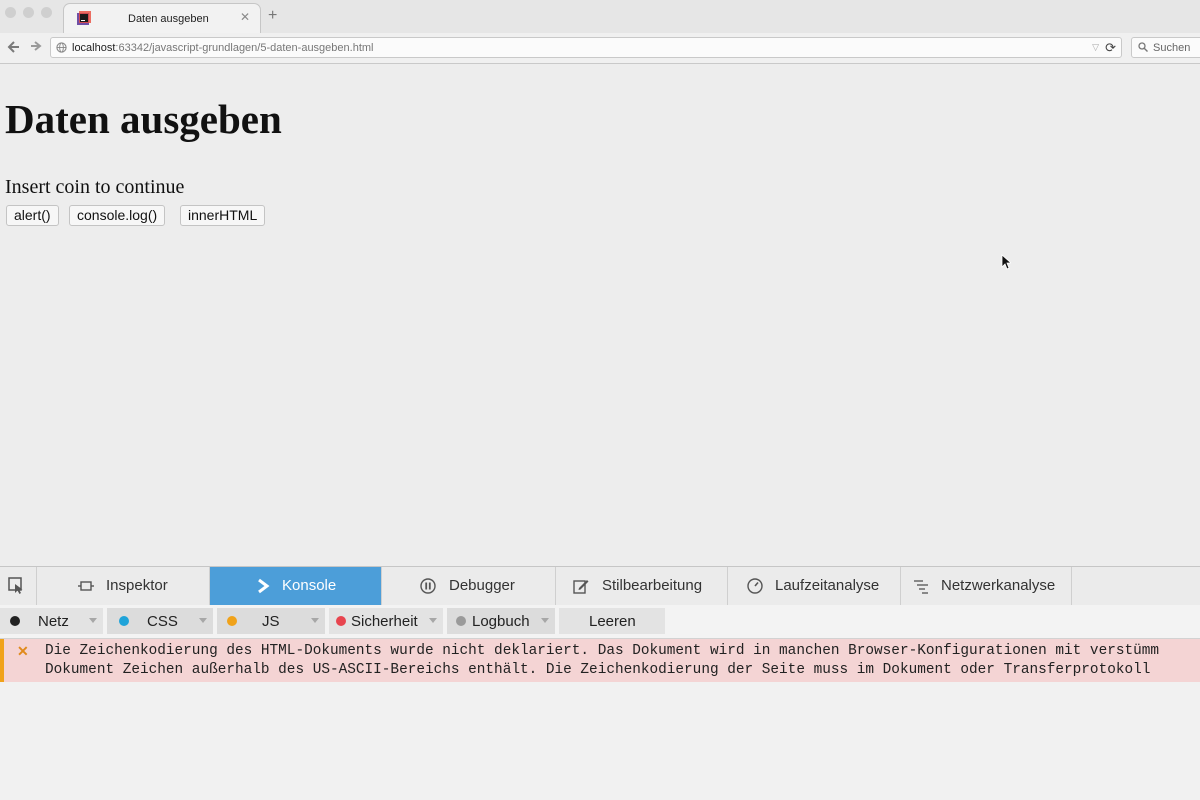 The height and width of the screenshot is (800, 1200). I want to click on tab-label: Konsole, so click(309, 585).